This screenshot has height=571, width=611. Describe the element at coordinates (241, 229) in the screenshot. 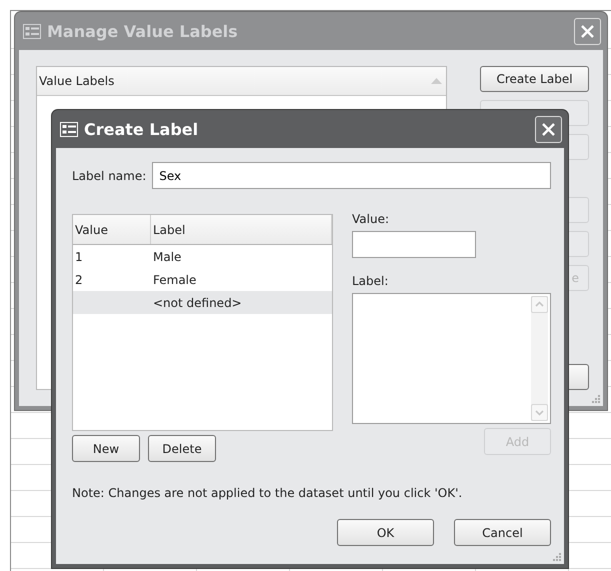

I see `column-header: Label` at that location.